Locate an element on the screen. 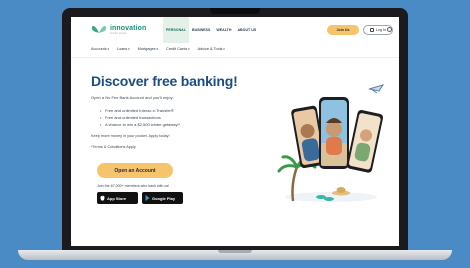  nav-wealth: WEALTH is located at coordinates (223, 30).